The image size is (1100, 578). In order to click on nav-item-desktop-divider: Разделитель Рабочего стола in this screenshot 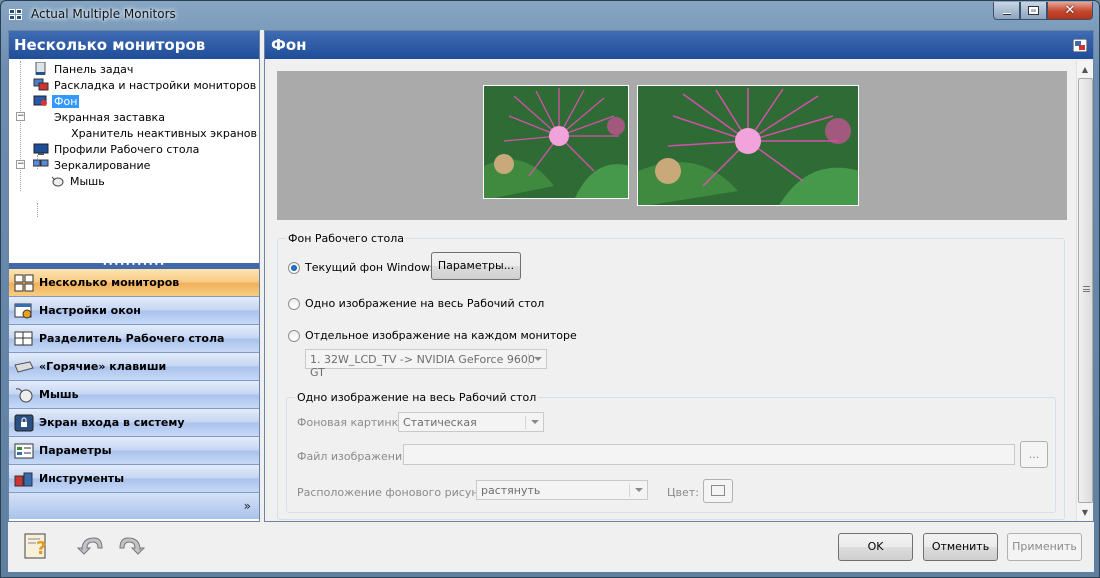, I will do `click(134, 339)`.